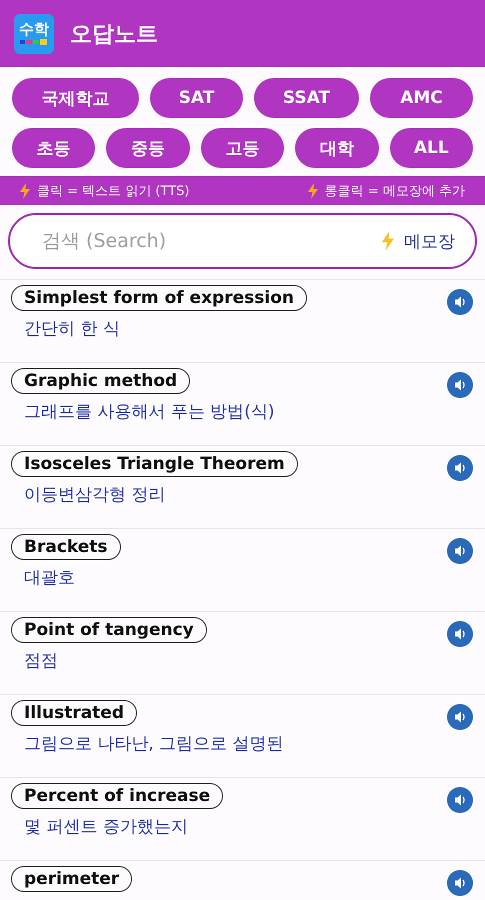 This screenshot has width=485, height=900. What do you see at coordinates (394, 191) in the screenshot?
I see `hint-text: 롱클릭 = 메모장에 추가` at bounding box center [394, 191].